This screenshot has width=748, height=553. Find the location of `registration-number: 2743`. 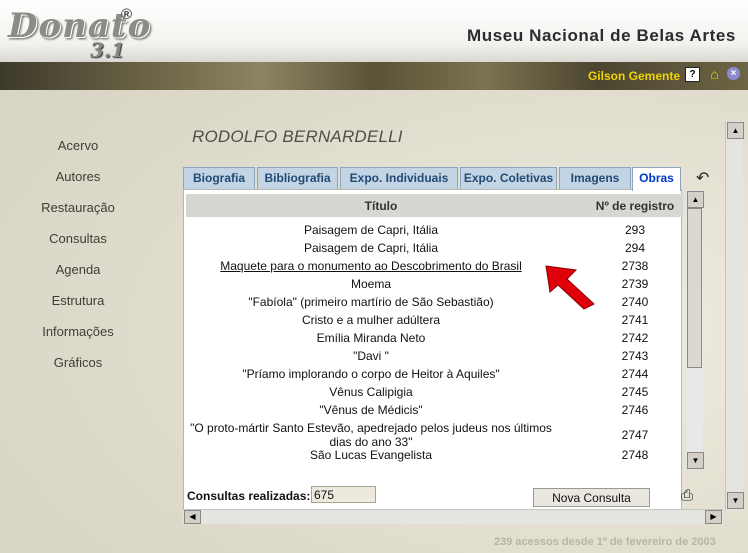

registration-number: 2743 is located at coordinates (635, 356).